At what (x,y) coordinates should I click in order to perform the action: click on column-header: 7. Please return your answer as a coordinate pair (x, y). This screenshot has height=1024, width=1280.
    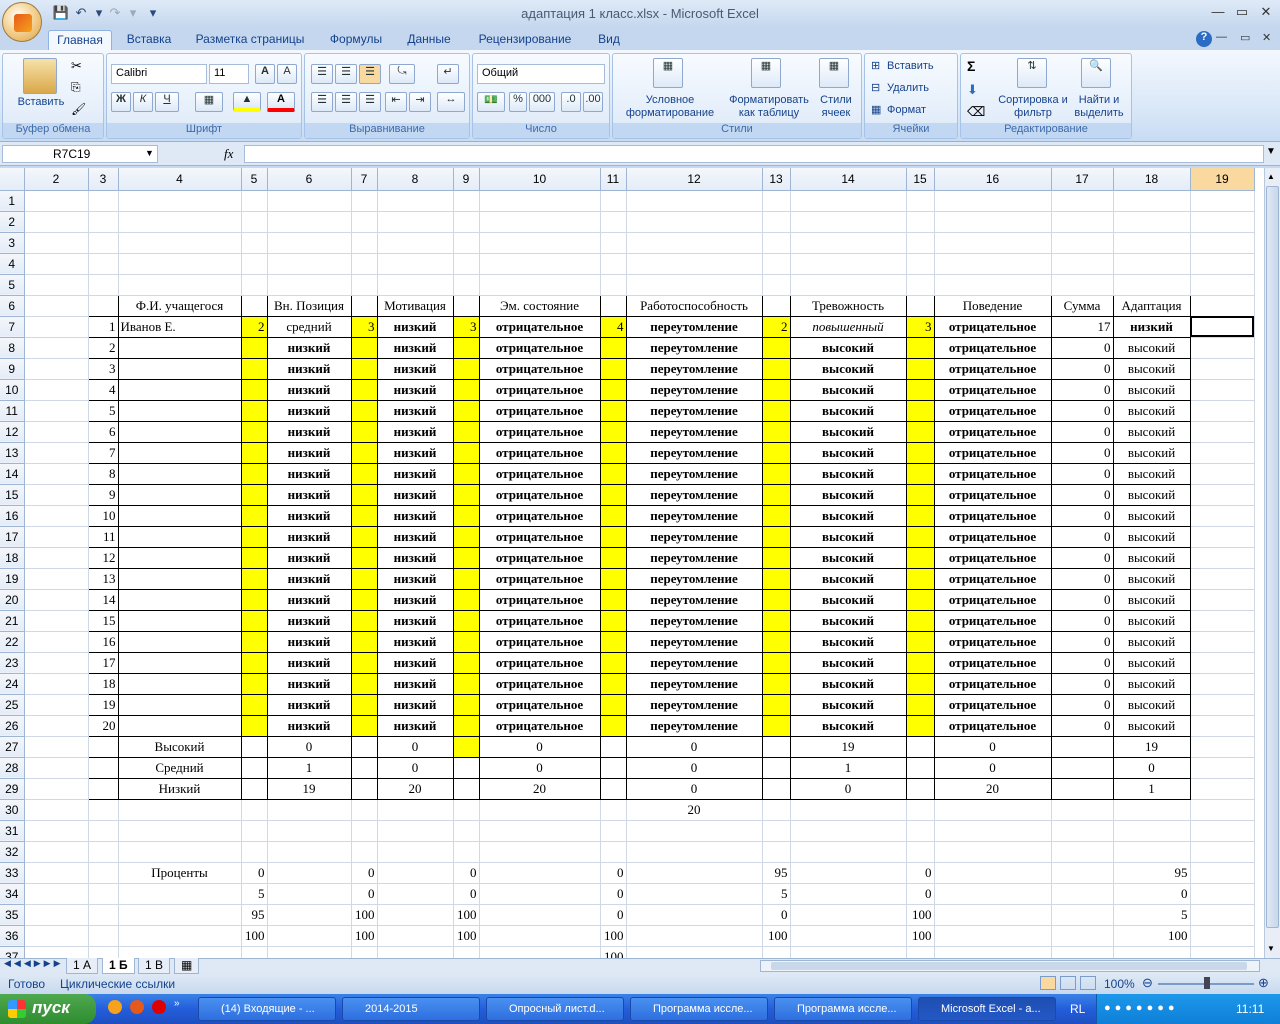
    Looking at the image, I should click on (364, 179).